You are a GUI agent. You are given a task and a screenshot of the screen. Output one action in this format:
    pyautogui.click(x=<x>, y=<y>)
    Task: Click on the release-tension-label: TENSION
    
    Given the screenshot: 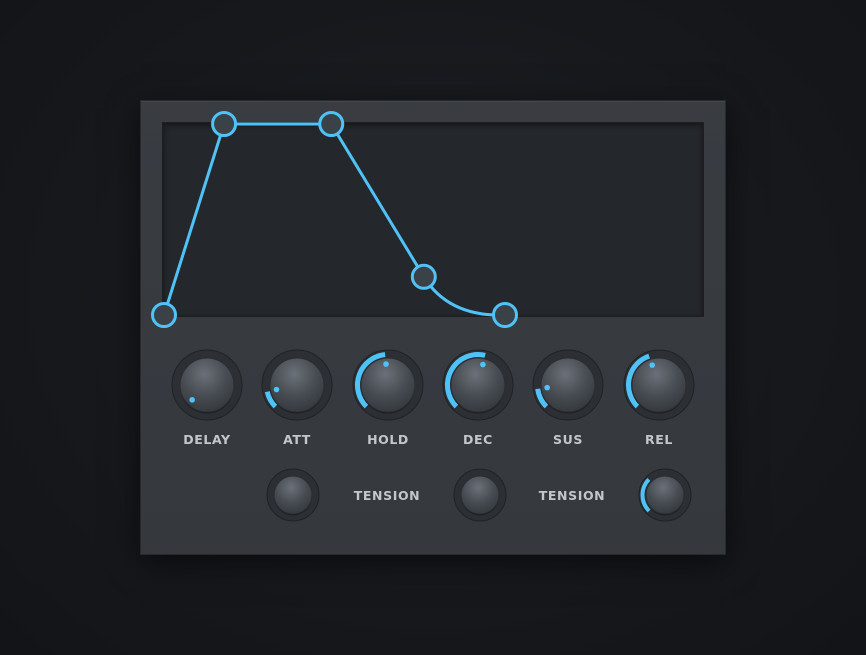 What is the action you would take?
    pyautogui.click(x=572, y=495)
    